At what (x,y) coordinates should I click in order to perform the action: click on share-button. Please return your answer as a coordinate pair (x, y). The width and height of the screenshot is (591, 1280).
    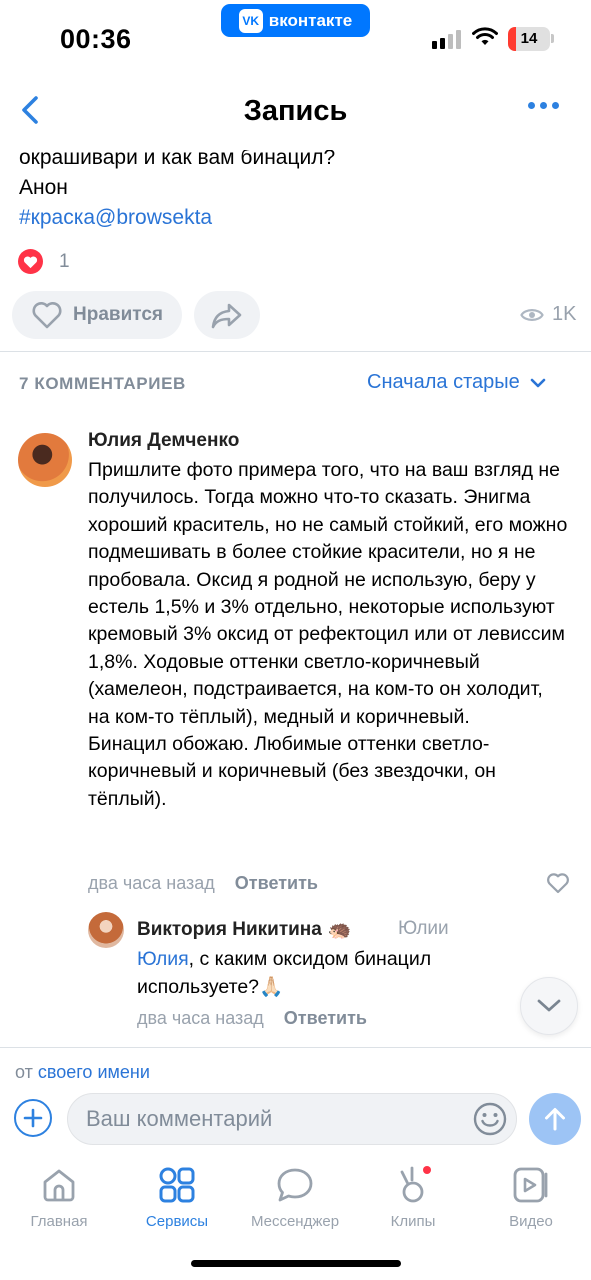
    Looking at the image, I should click on (227, 315).